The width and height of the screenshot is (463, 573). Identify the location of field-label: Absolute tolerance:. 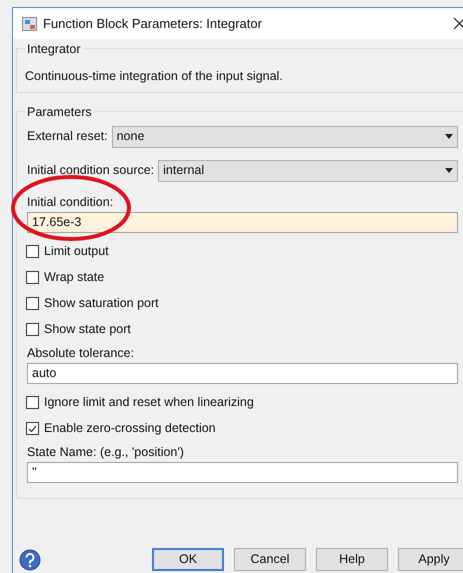
(81, 353).